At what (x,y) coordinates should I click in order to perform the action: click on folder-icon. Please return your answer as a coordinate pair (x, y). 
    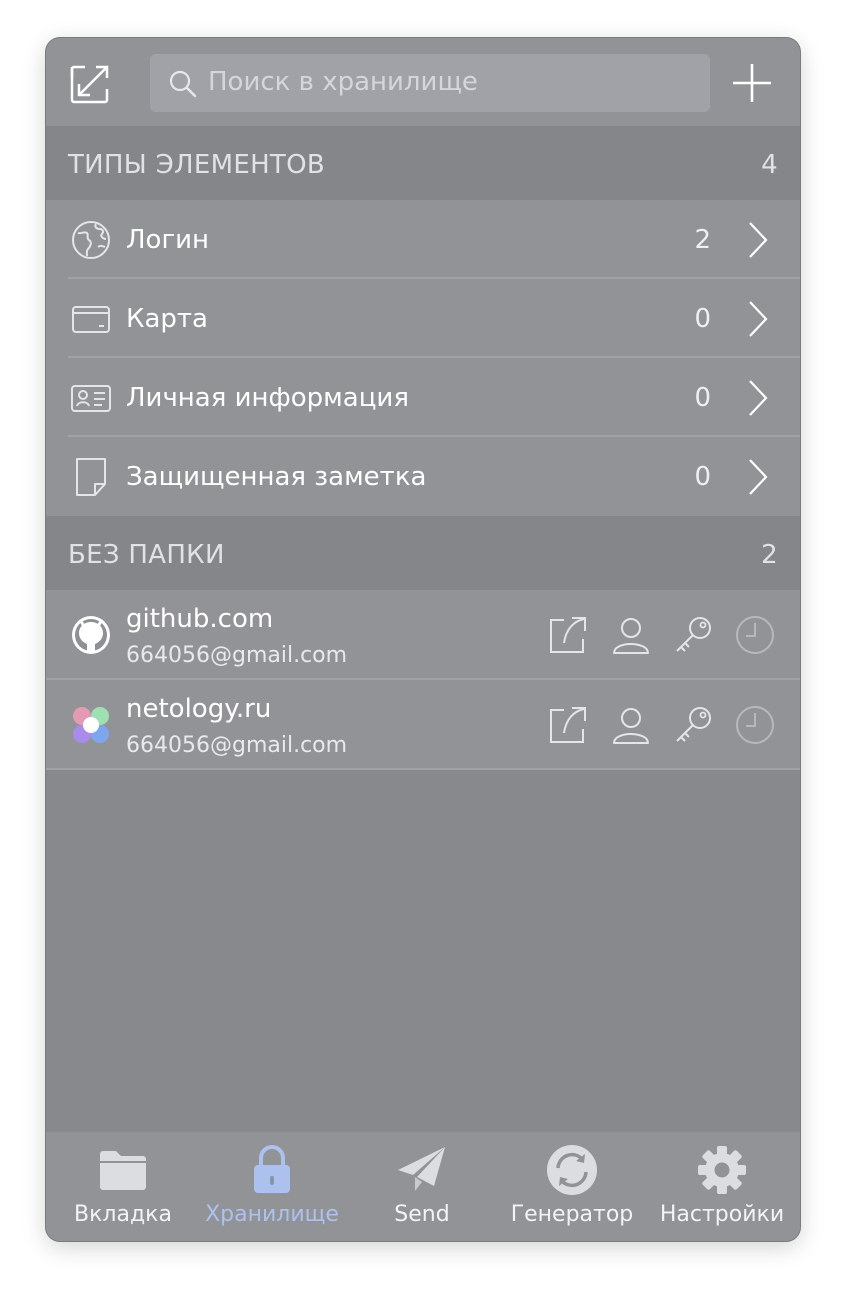
    Looking at the image, I should click on (123, 1170).